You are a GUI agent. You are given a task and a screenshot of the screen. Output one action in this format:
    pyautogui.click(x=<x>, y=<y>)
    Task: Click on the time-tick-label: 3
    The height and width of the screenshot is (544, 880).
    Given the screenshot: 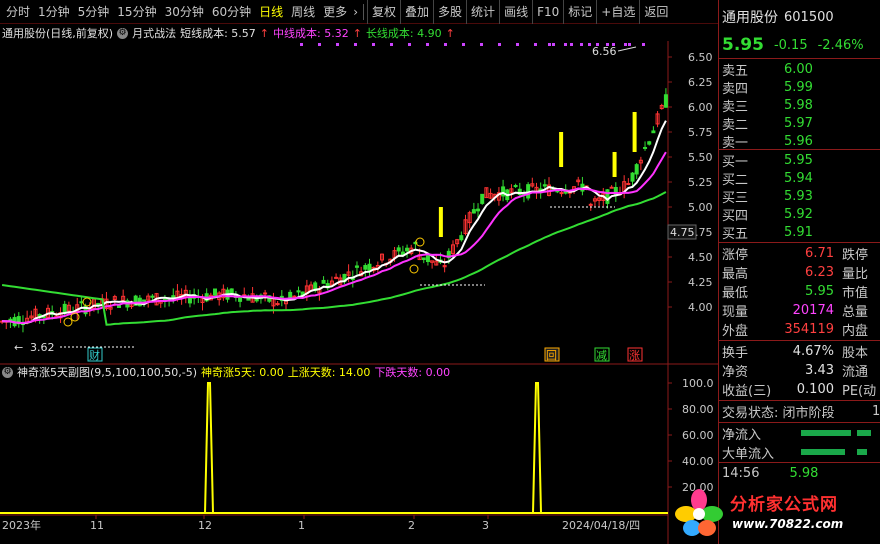 What is the action you would take?
    pyautogui.click(x=485, y=525)
    